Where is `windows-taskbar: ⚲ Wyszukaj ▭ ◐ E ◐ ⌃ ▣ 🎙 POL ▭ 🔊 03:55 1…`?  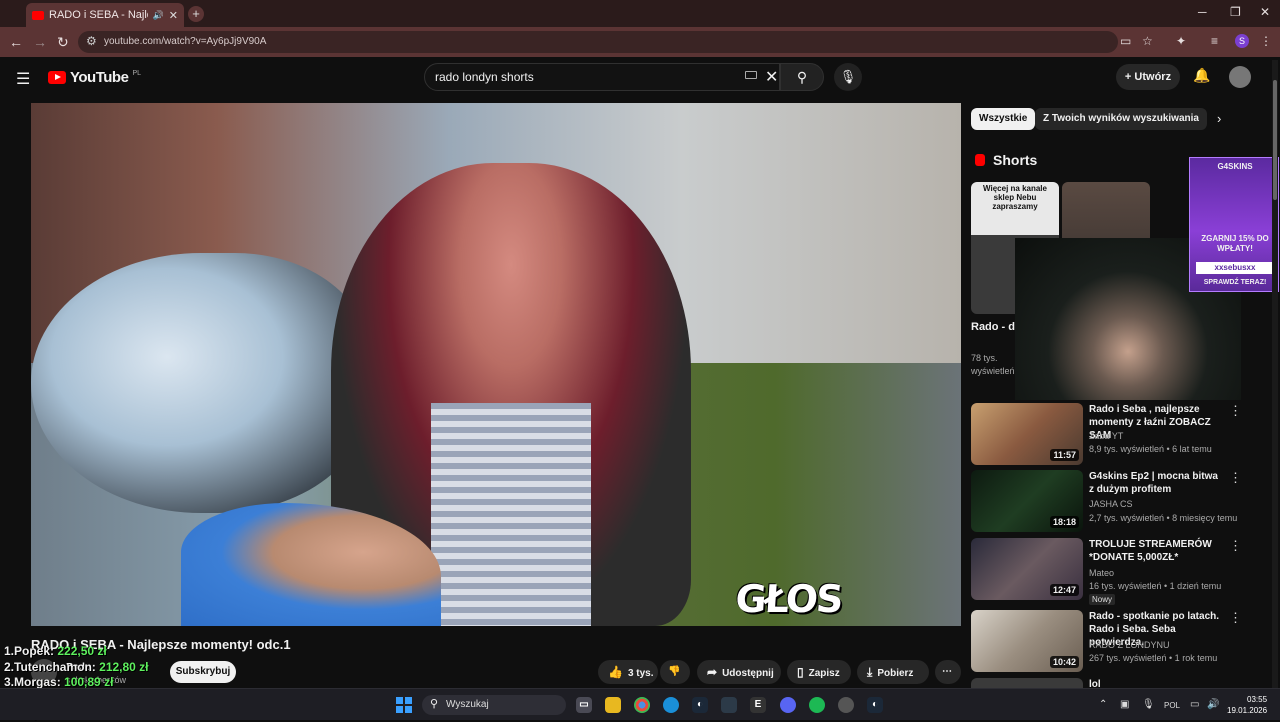 windows-taskbar: ⚲ Wyszukaj ▭ ◐ E ◐ ⌃ ▣ 🎙 POL ▭ 🔊 03:55 1… is located at coordinates (640, 704).